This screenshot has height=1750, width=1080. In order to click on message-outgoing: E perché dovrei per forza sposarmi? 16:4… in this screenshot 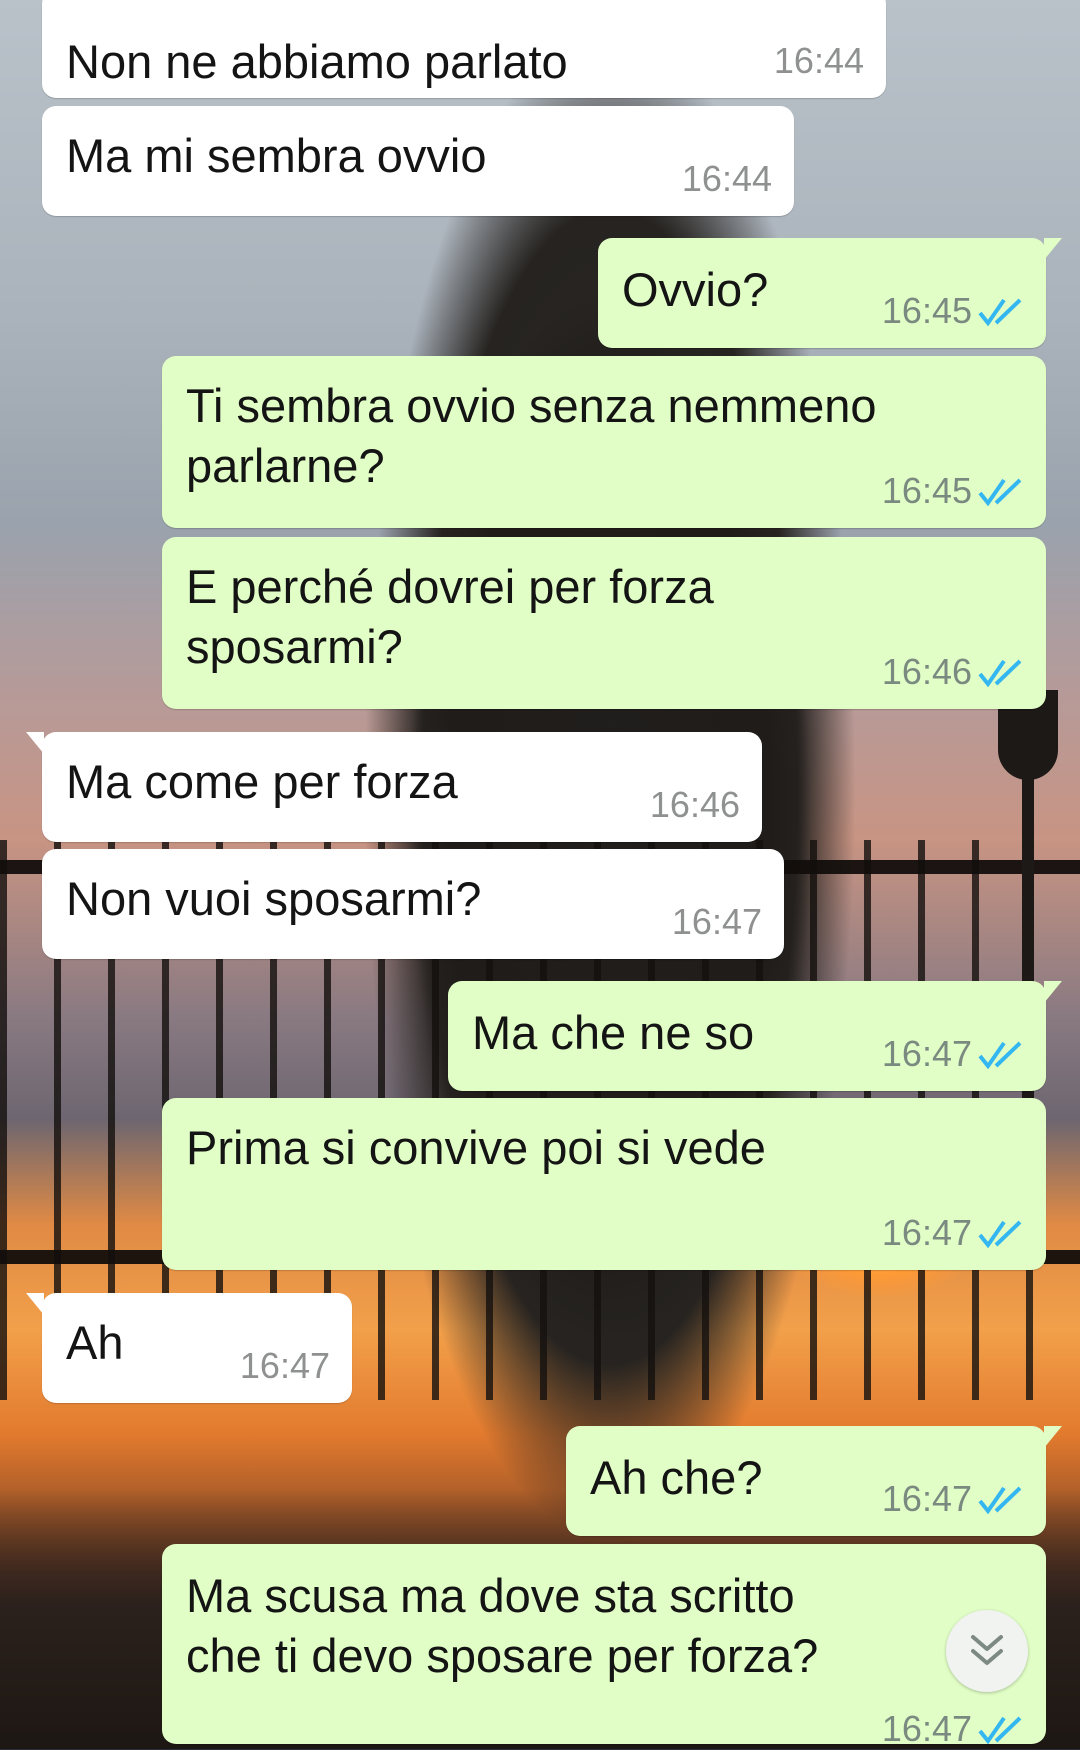, I will do `click(604, 623)`.